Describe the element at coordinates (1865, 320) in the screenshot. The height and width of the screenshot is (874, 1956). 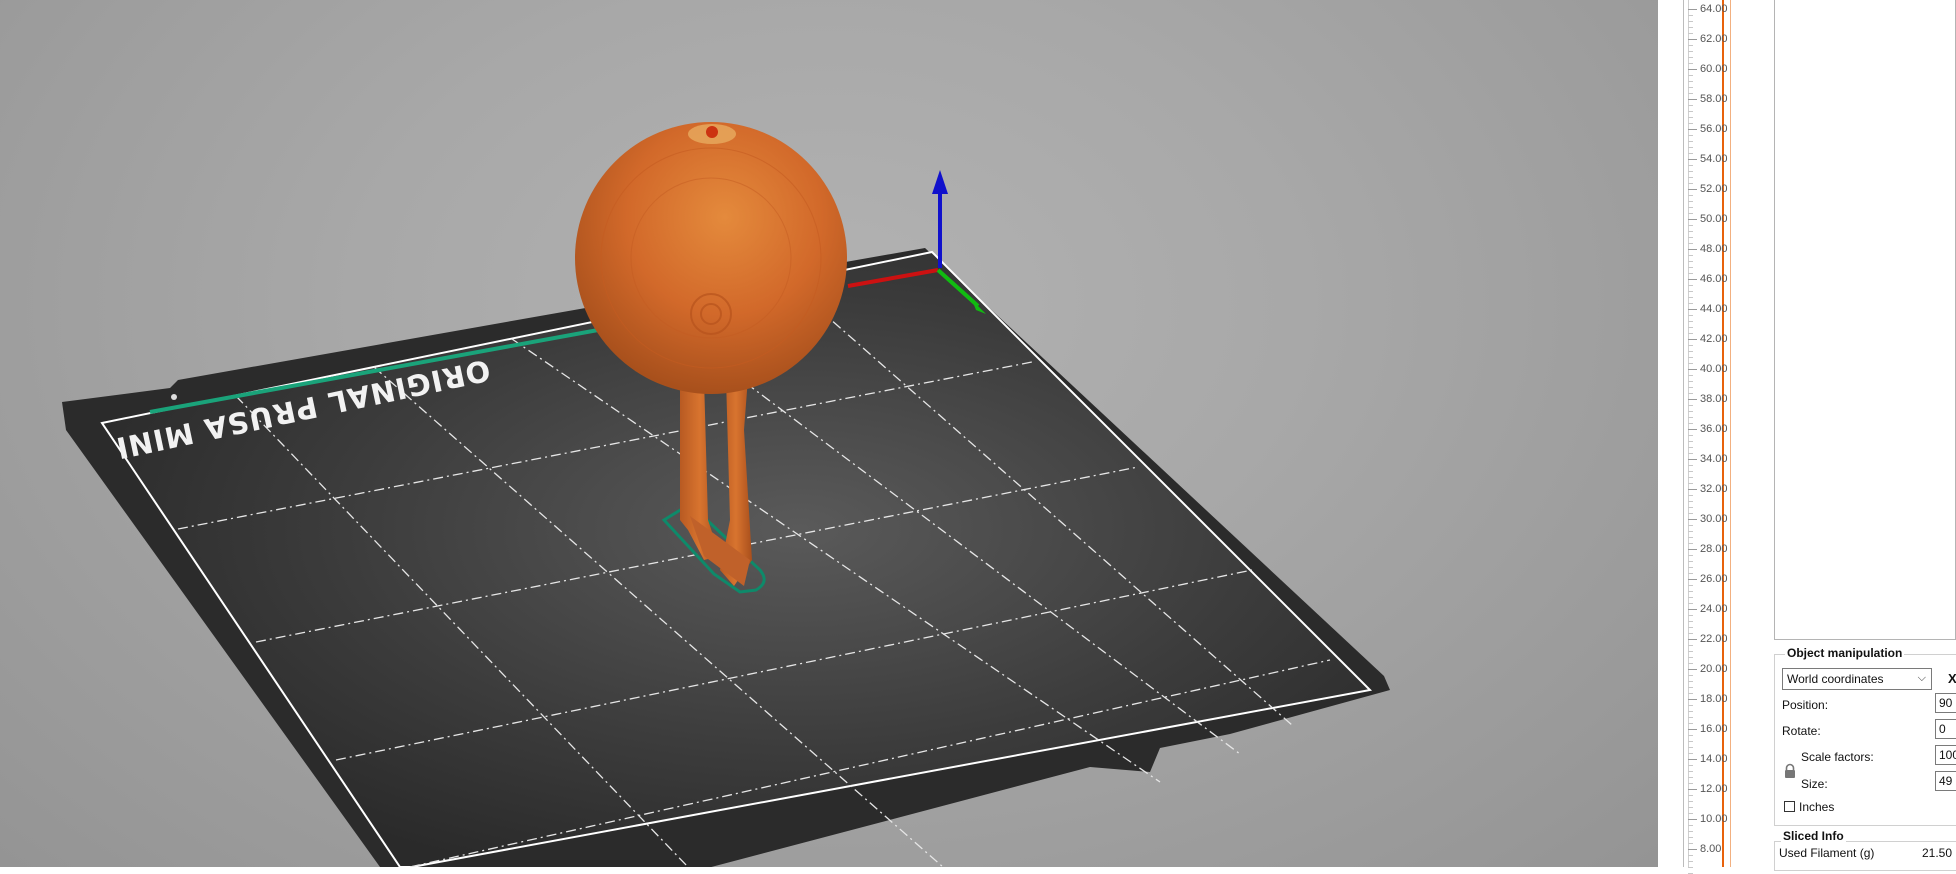
I see `object-list` at that location.